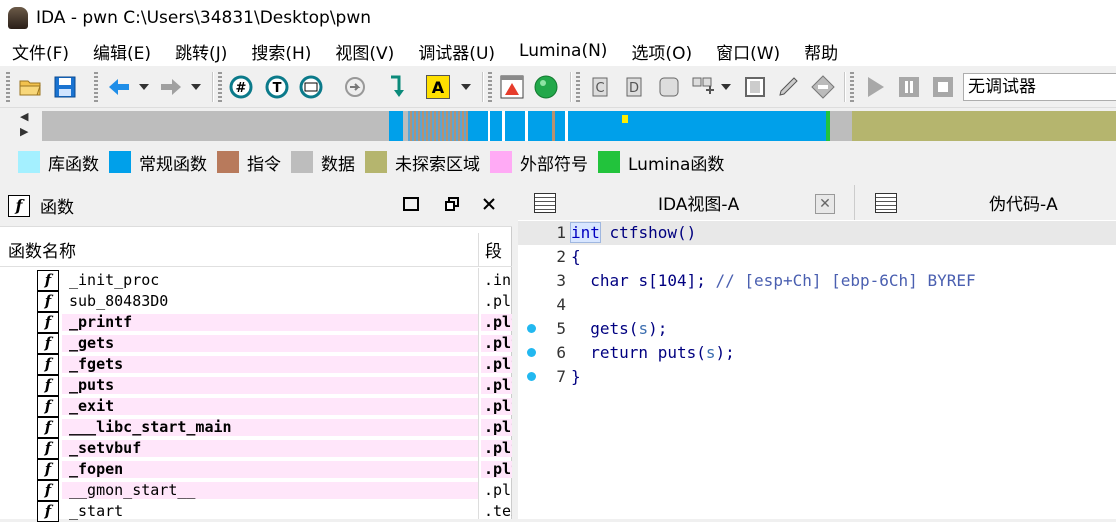  Describe the element at coordinates (281, 51) in the screenshot. I see `menu-search: 搜索(H)` at that location.